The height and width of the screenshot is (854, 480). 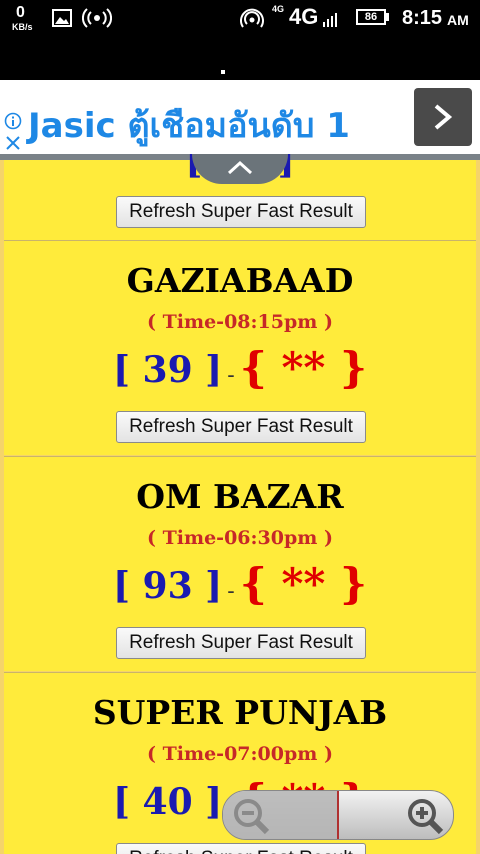 What do you see at coordinates (240, 322) in the screenshot?
I see `market-time: ( Time-08:15pm )` at bounding box center [240, 322].